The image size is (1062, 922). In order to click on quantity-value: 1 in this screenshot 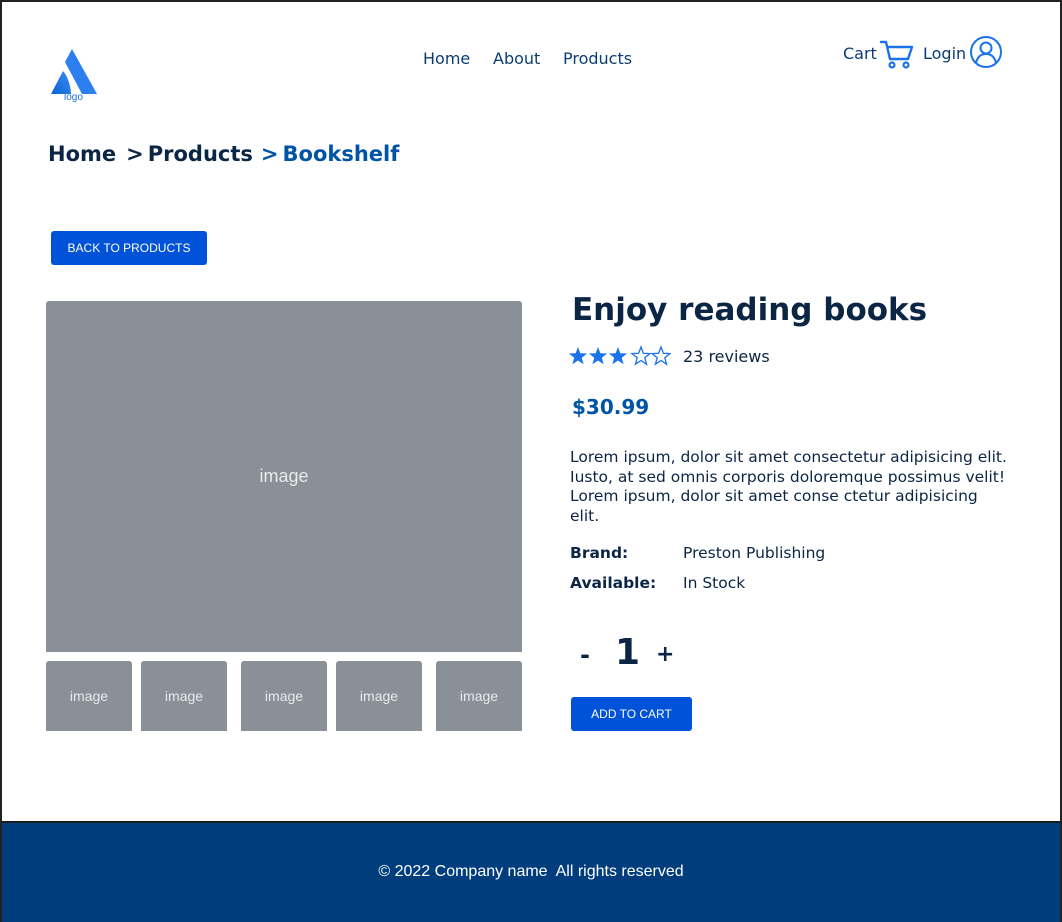, I will do `click(628, 652)`.